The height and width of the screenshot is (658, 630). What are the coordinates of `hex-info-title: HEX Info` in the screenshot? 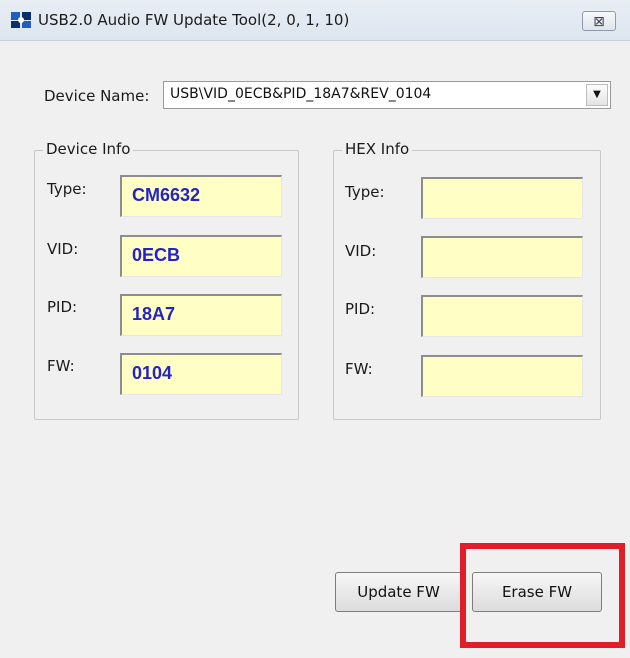 It's located at (377, 149).